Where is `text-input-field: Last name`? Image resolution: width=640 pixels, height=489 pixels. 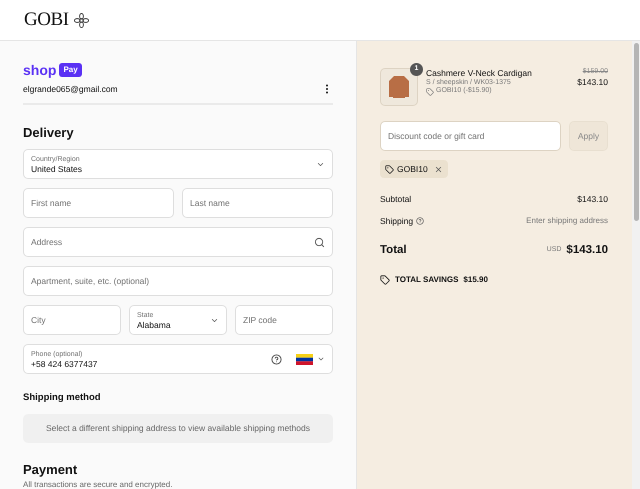
text-input-field: Last name is located at coordinates (257, 203).